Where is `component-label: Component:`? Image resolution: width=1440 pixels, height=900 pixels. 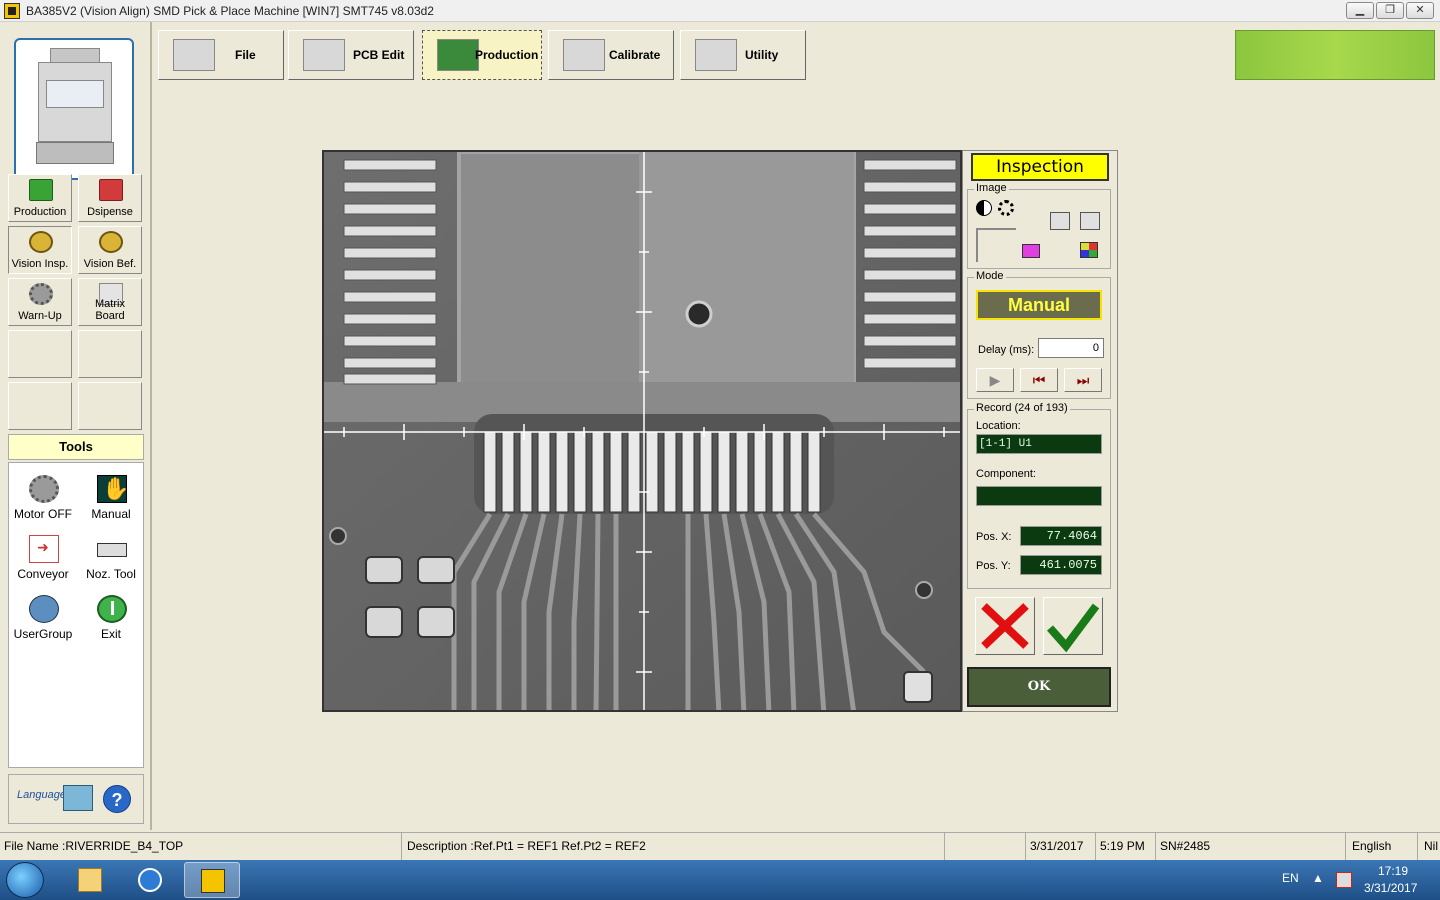
component-label: Component: is located at coordinates (1006, 474).